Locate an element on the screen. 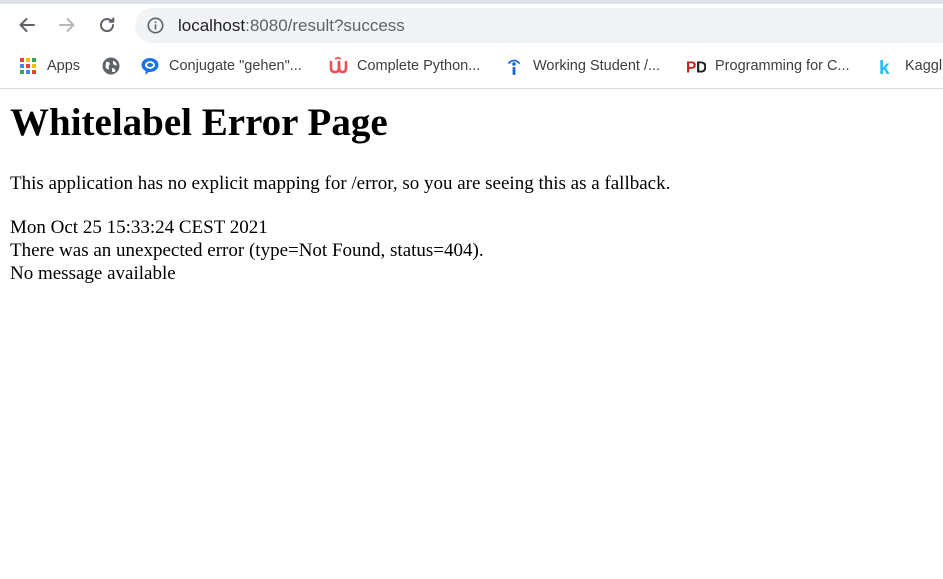  url-text: localhost:8080/result?success is located at coordinates (291, 25).